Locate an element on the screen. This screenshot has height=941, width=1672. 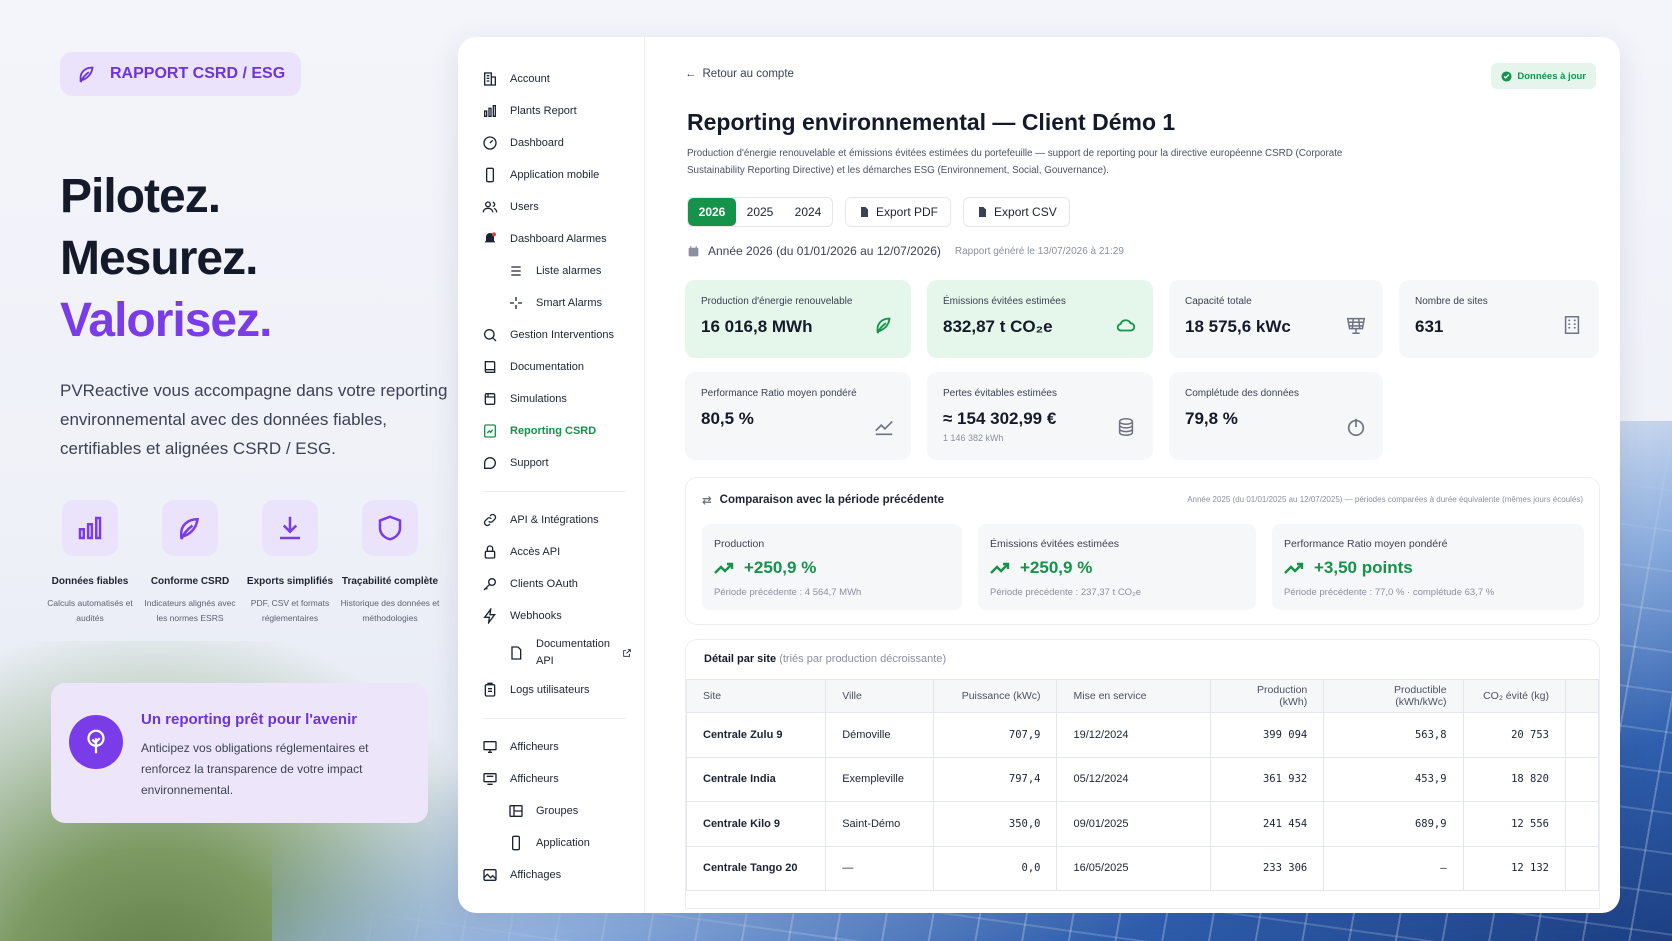
display-icon is located at coordinates (490, 779).